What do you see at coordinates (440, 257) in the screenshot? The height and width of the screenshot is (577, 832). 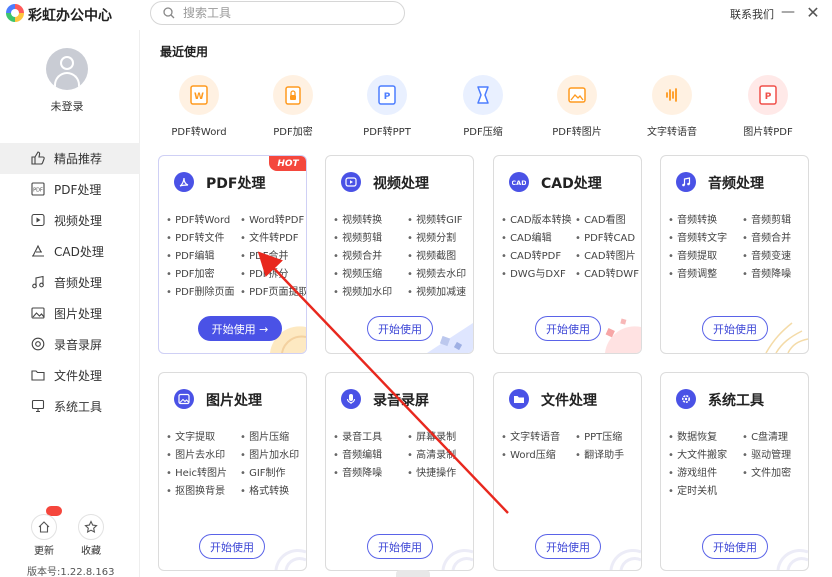 I see `feature-item: 视频截图` at bounding box center [440, 257].